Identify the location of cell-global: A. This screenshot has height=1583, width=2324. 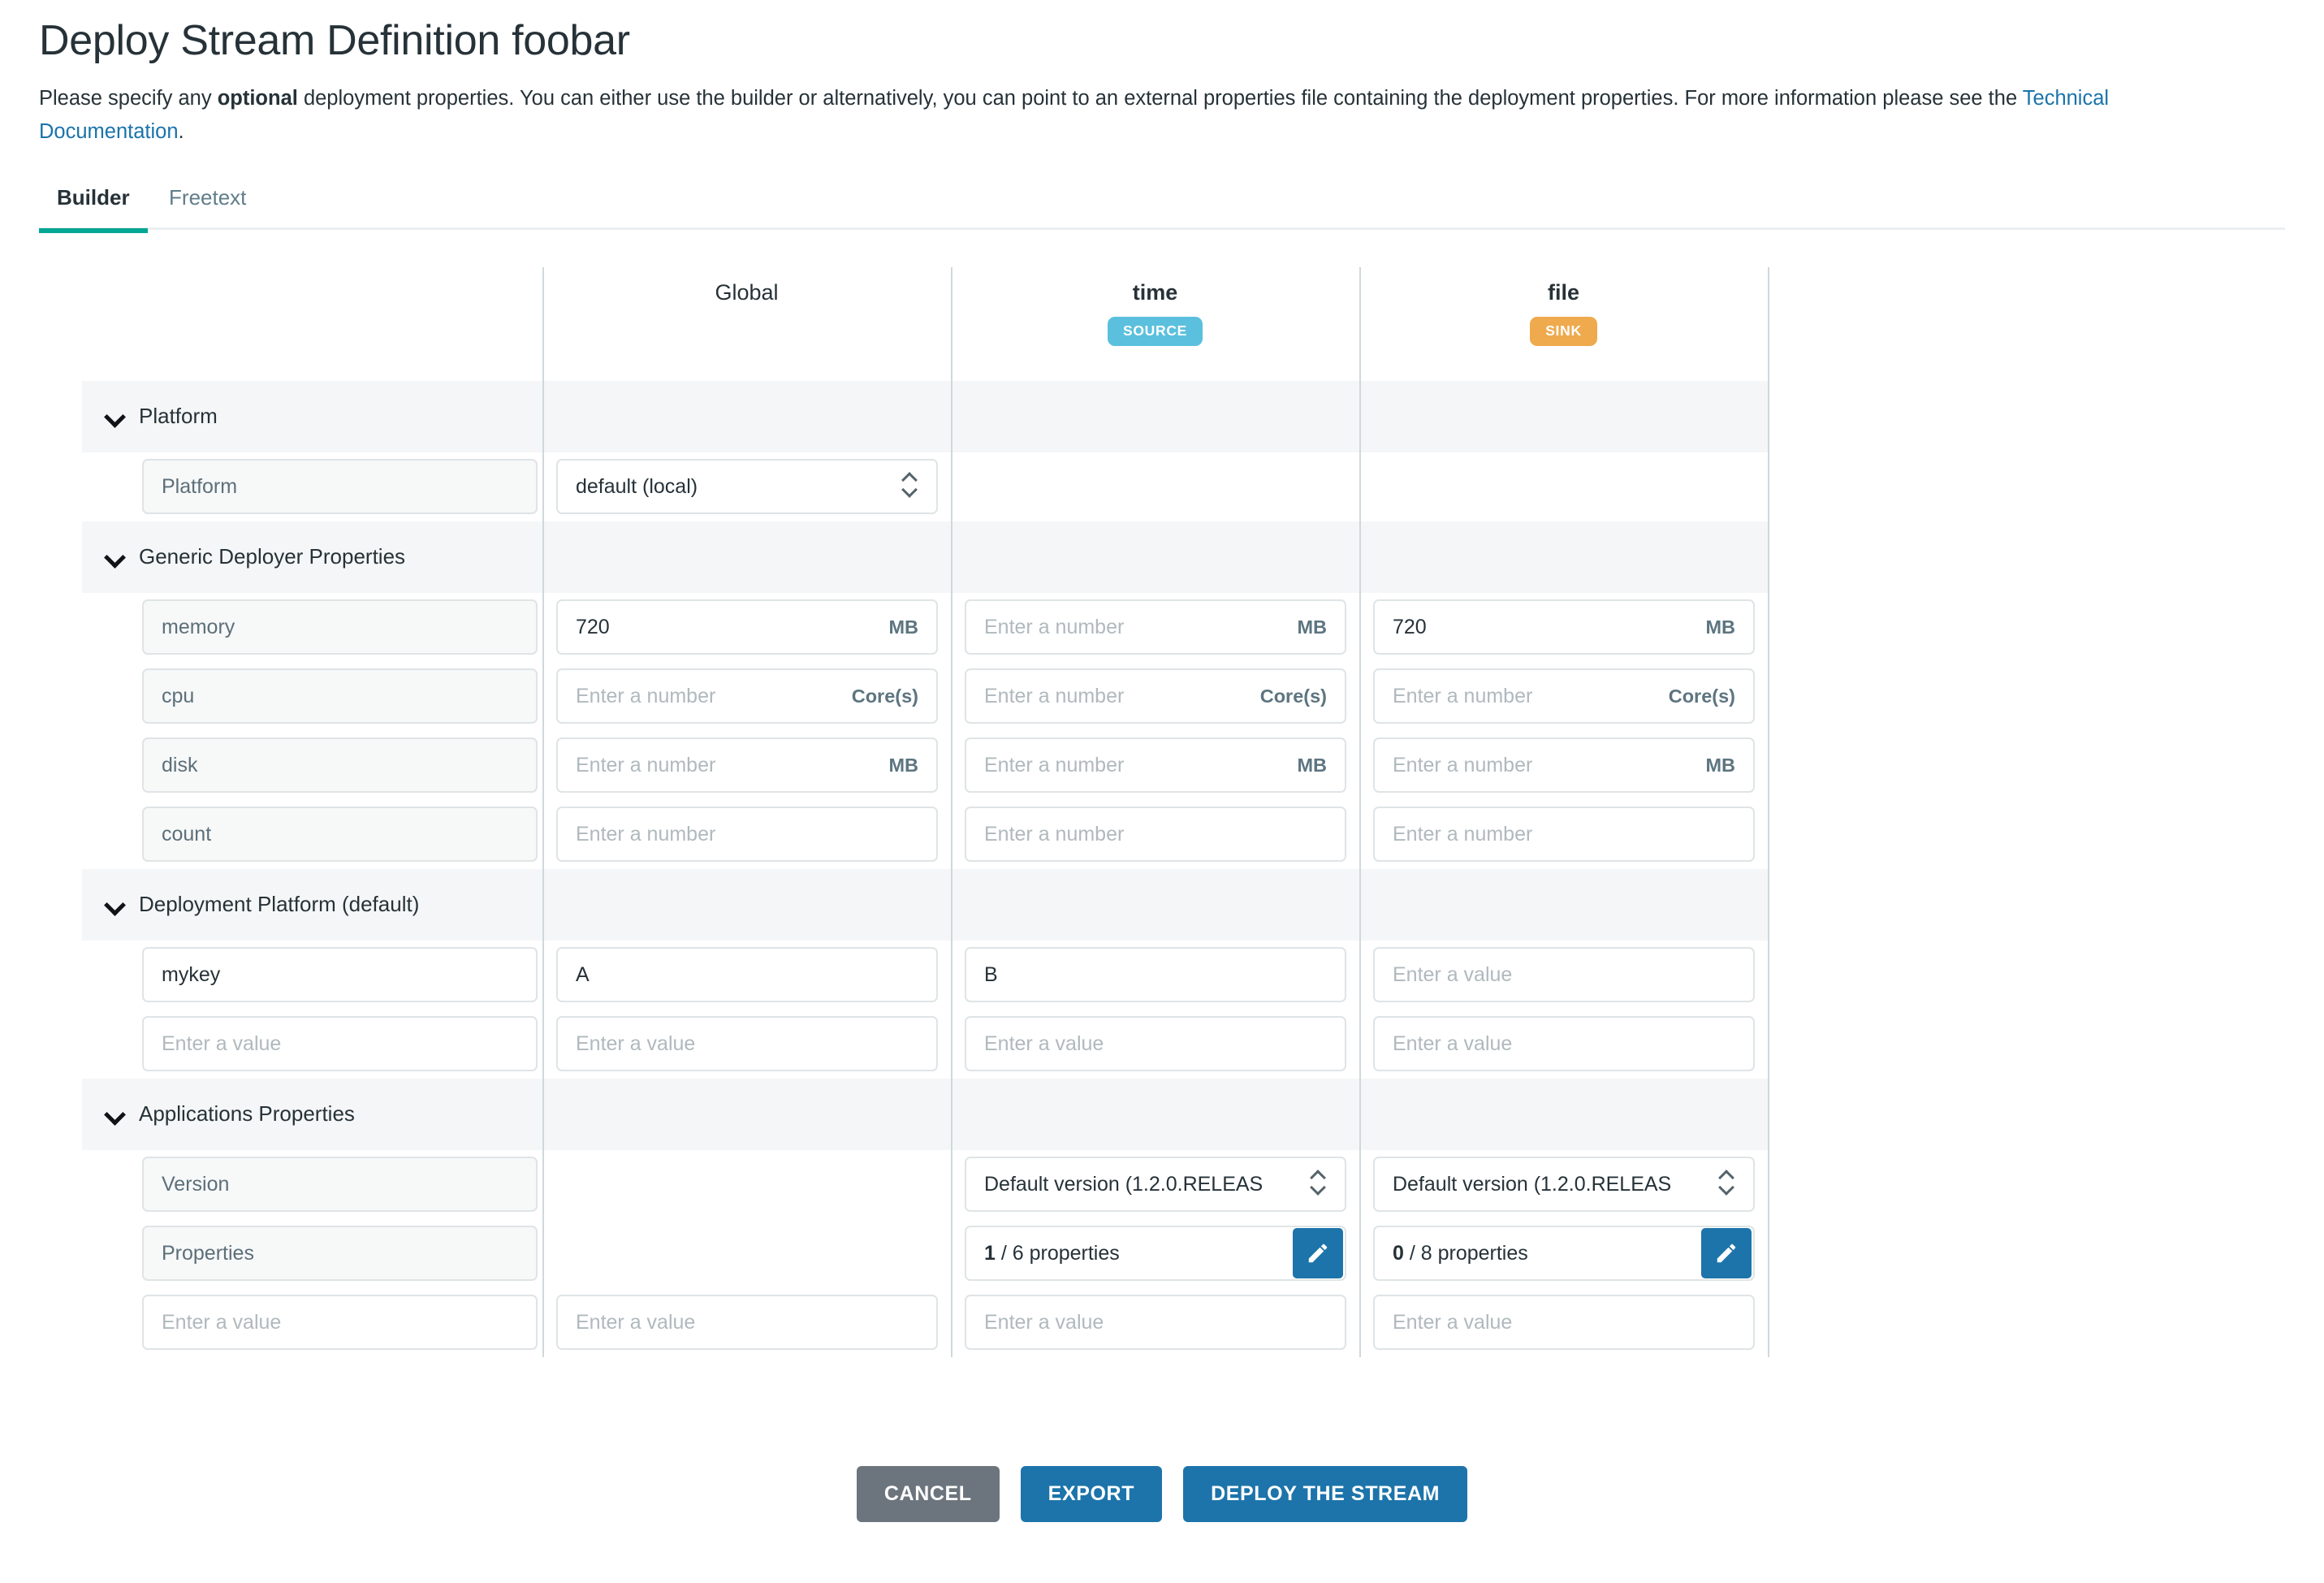
(746, 975).